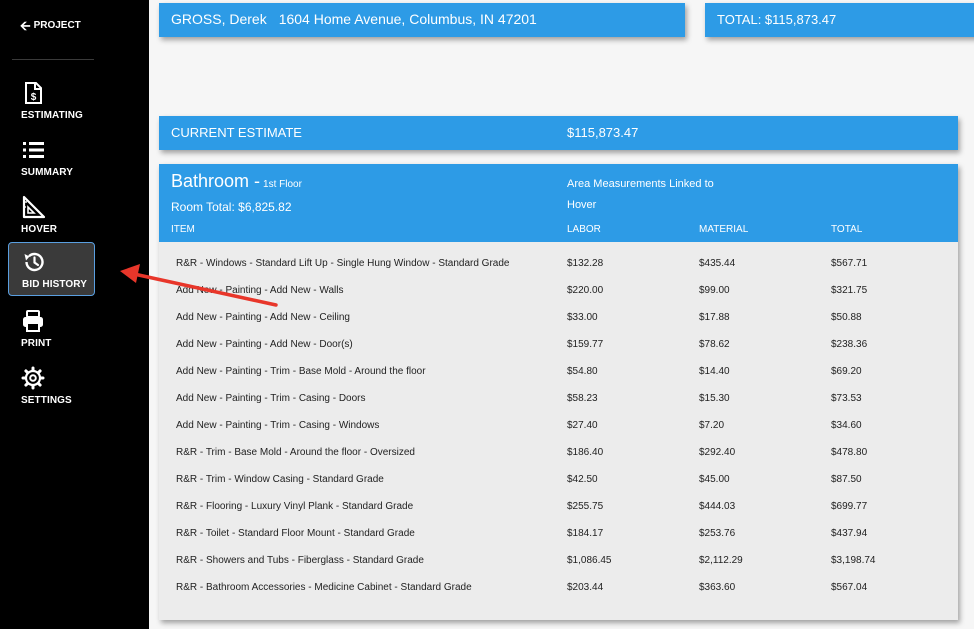  What do you see at coordinates (717, 506) in the screenshot?
I see `line-item-material: $444.03` at bounding box center [717, 506].